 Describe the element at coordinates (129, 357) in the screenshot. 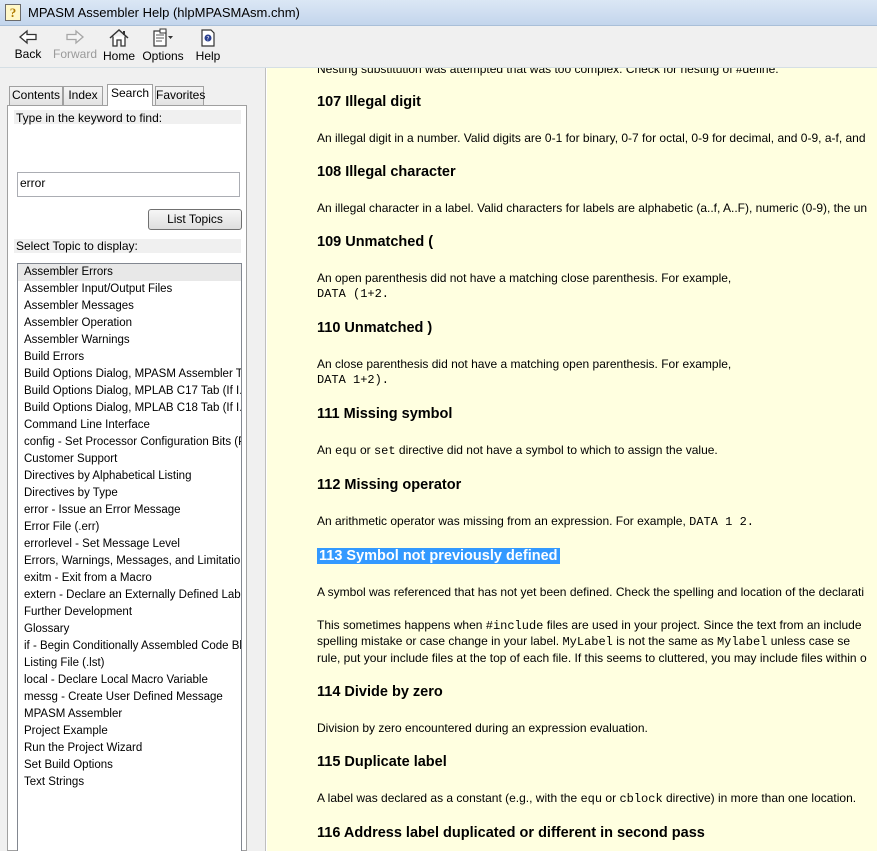

I see `list-item: Build Errors` at that location.